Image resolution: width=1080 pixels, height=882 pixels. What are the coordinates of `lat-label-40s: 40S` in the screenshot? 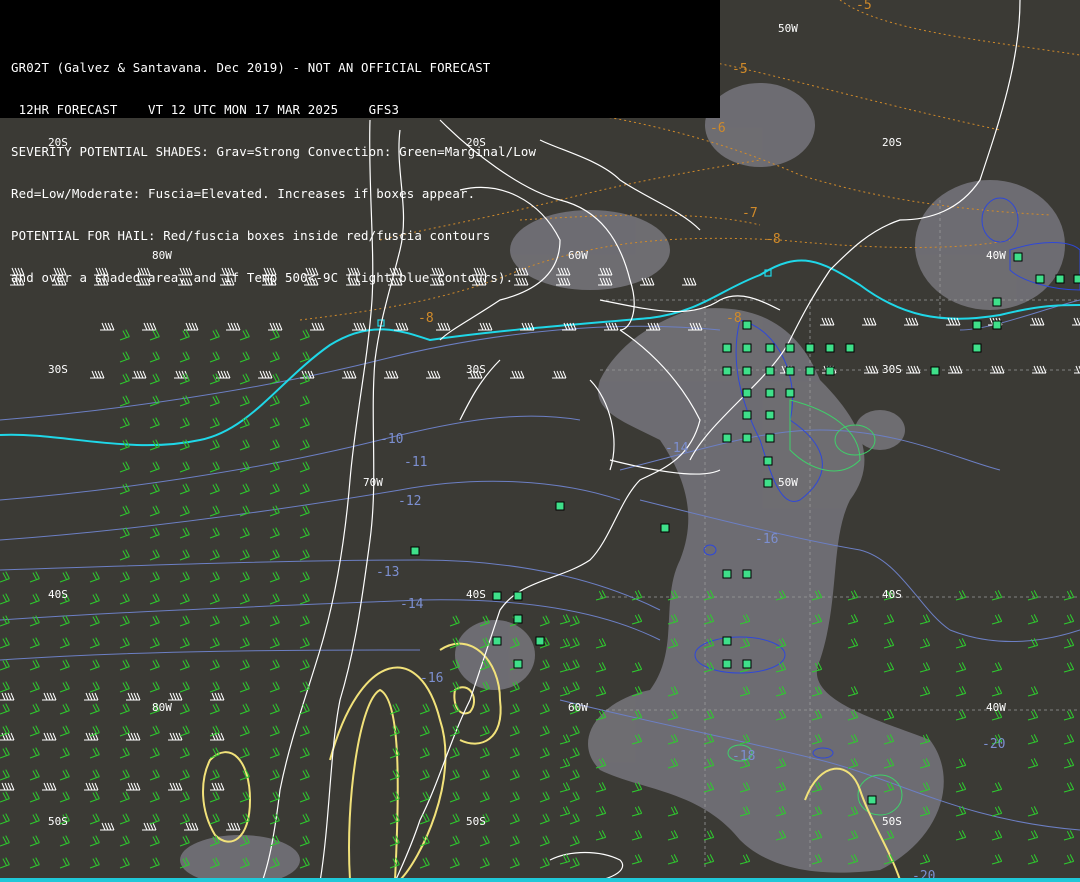 It's located at (892, 594).